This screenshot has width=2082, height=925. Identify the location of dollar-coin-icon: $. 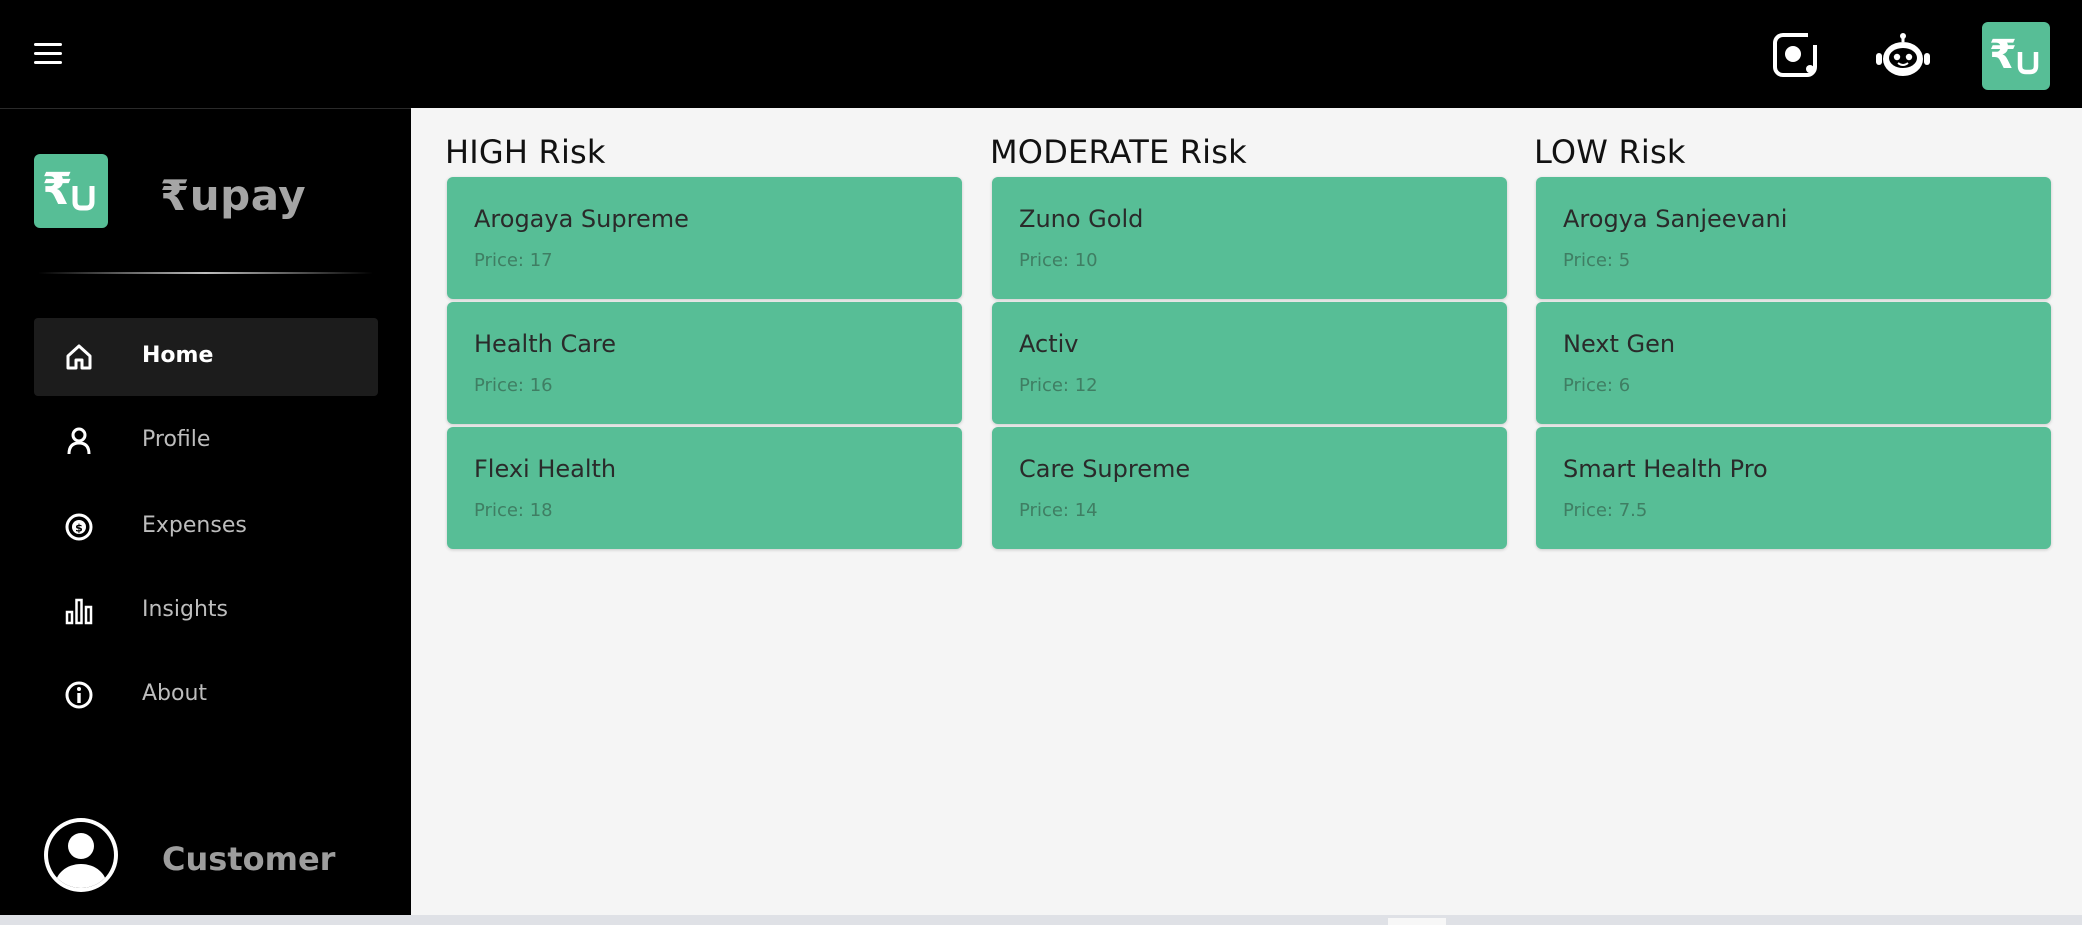
(79, 527).